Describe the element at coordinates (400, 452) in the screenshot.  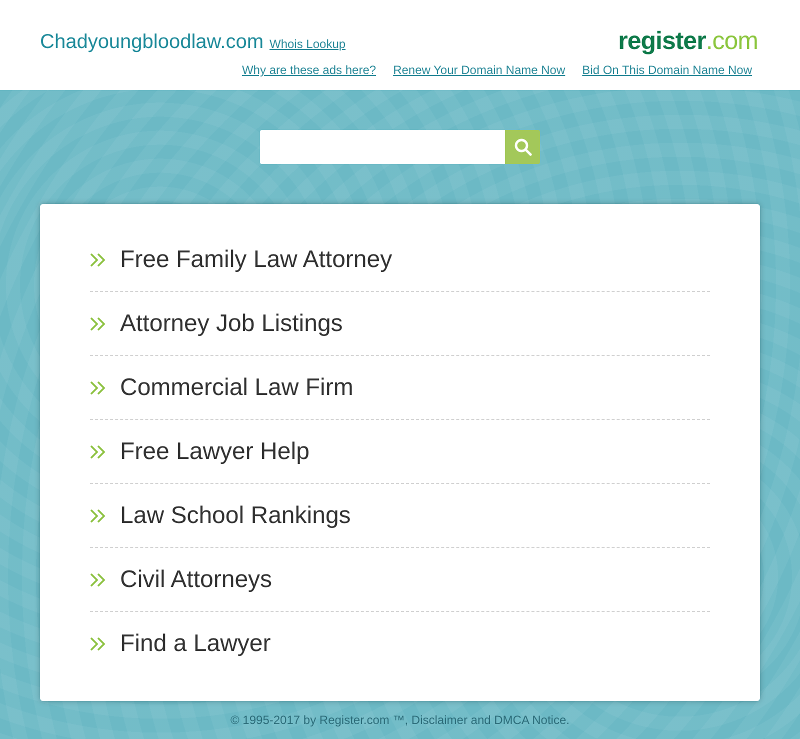
I see `result-link: Free Lawyer Help` at that location.